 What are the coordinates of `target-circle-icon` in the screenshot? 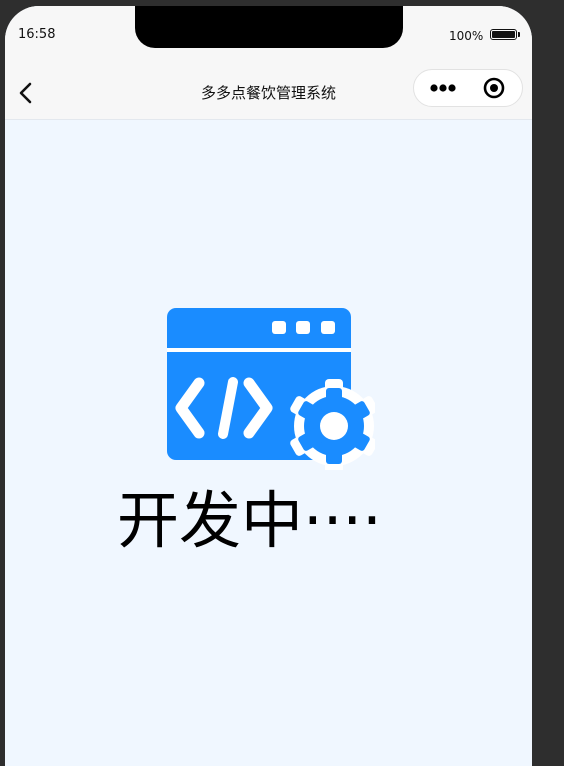 It's located at (494, 88).